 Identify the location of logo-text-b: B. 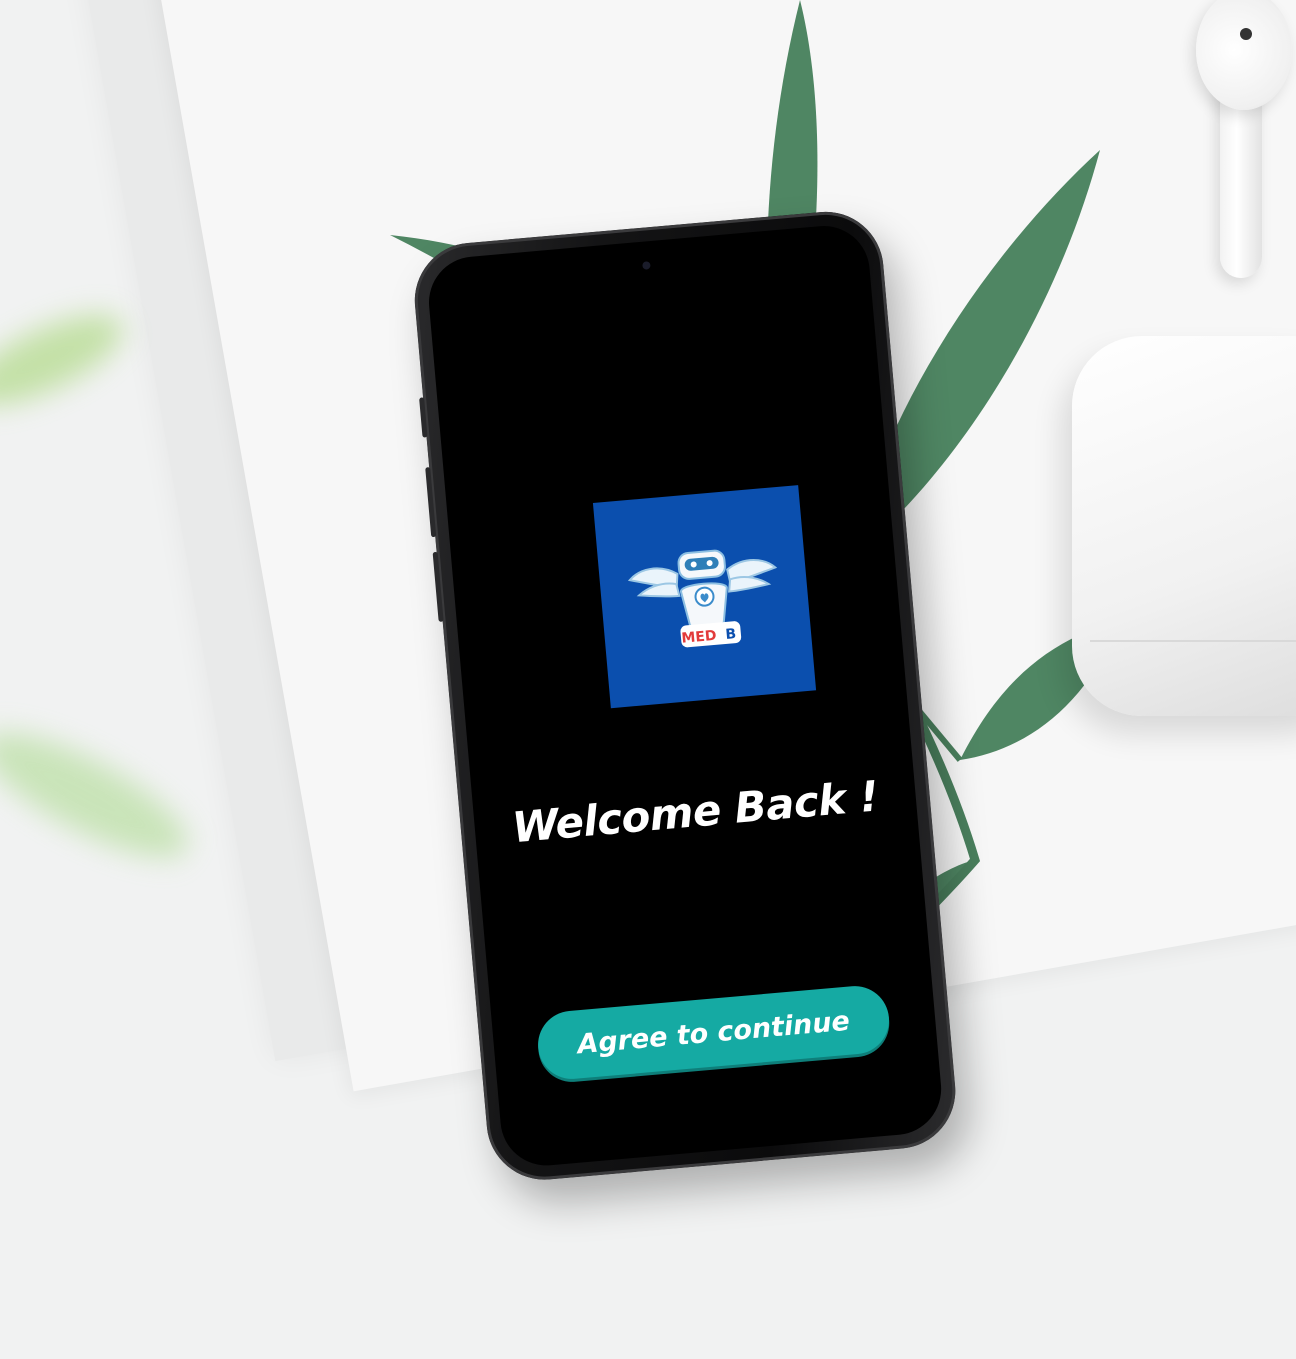
(731, 634).